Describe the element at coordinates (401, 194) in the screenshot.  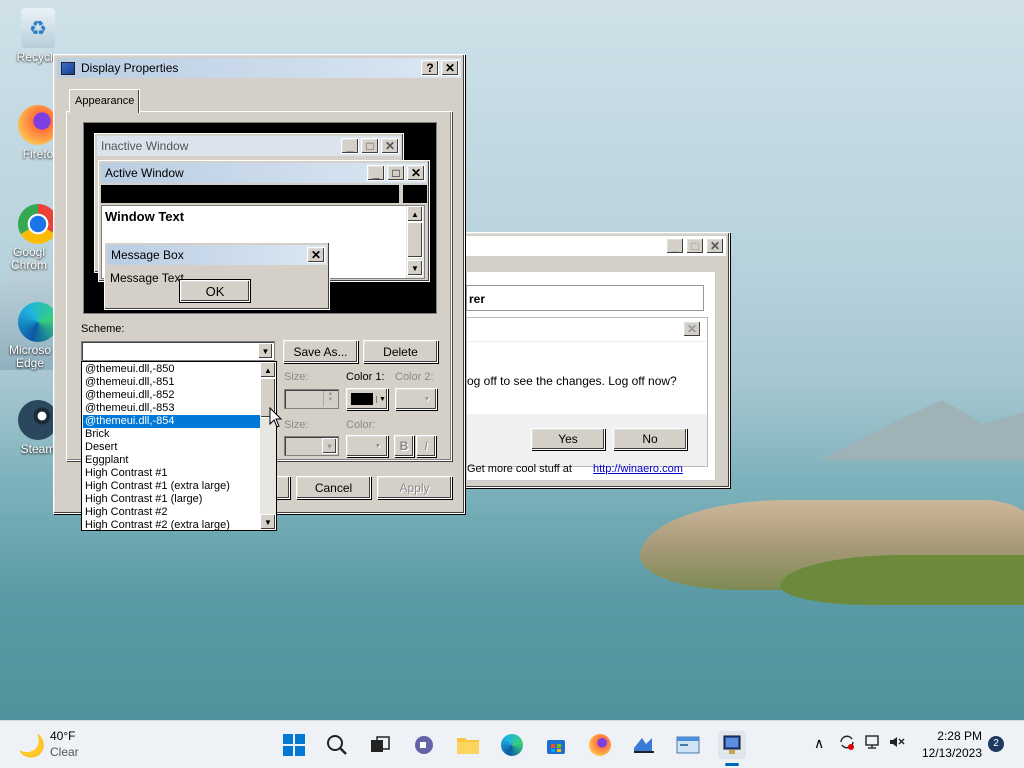
I see `preview-menu-separator` at that location.